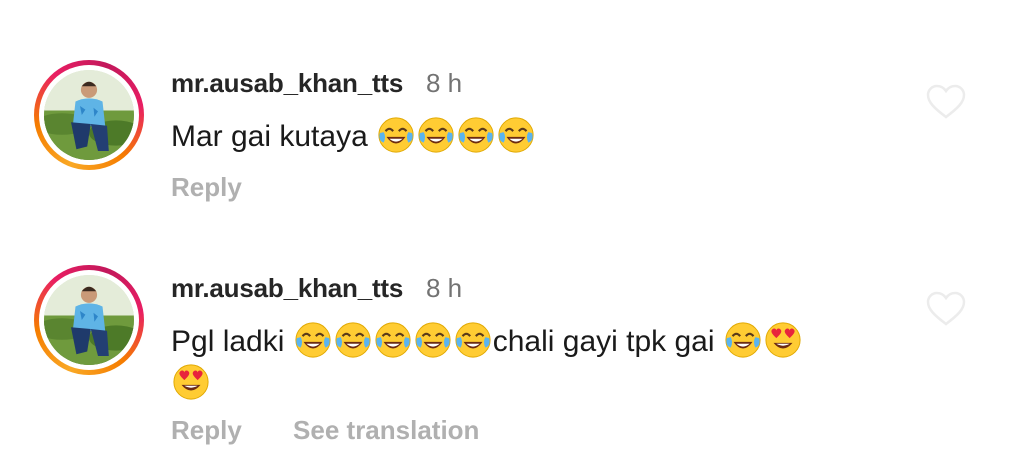 Image resolution: width=1024 pixels, height=451 pixels. What do you see at coordinates (386, 430) in the screenshot?
I see `see-translation-button: See translation` at bounding box center [386, 430].